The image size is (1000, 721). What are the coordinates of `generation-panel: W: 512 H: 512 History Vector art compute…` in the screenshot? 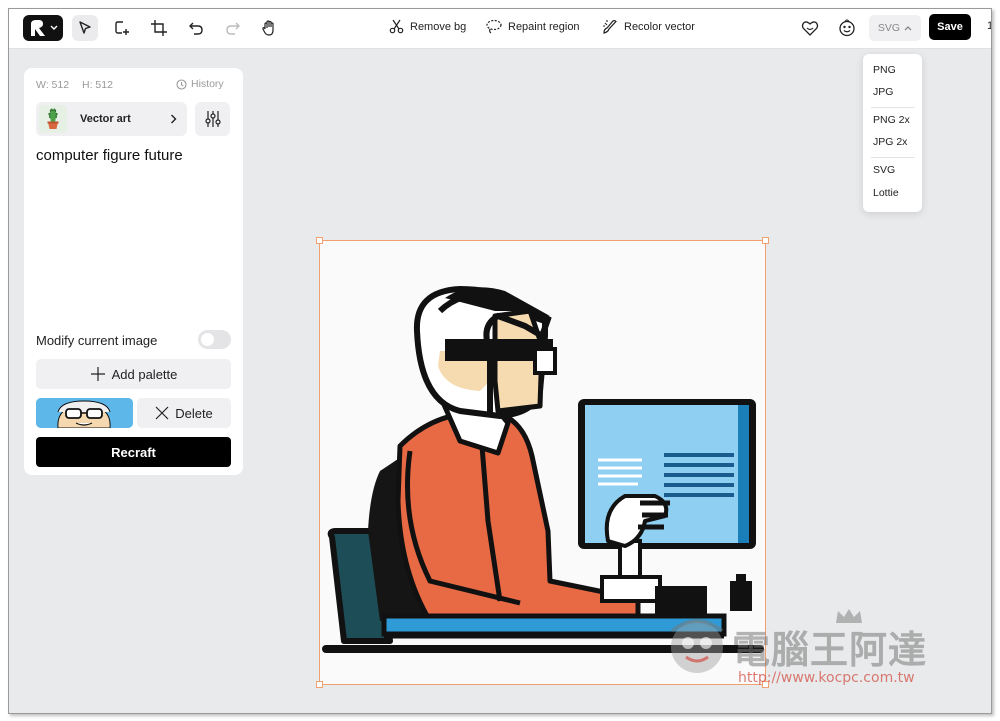 It's located at (133, 271).